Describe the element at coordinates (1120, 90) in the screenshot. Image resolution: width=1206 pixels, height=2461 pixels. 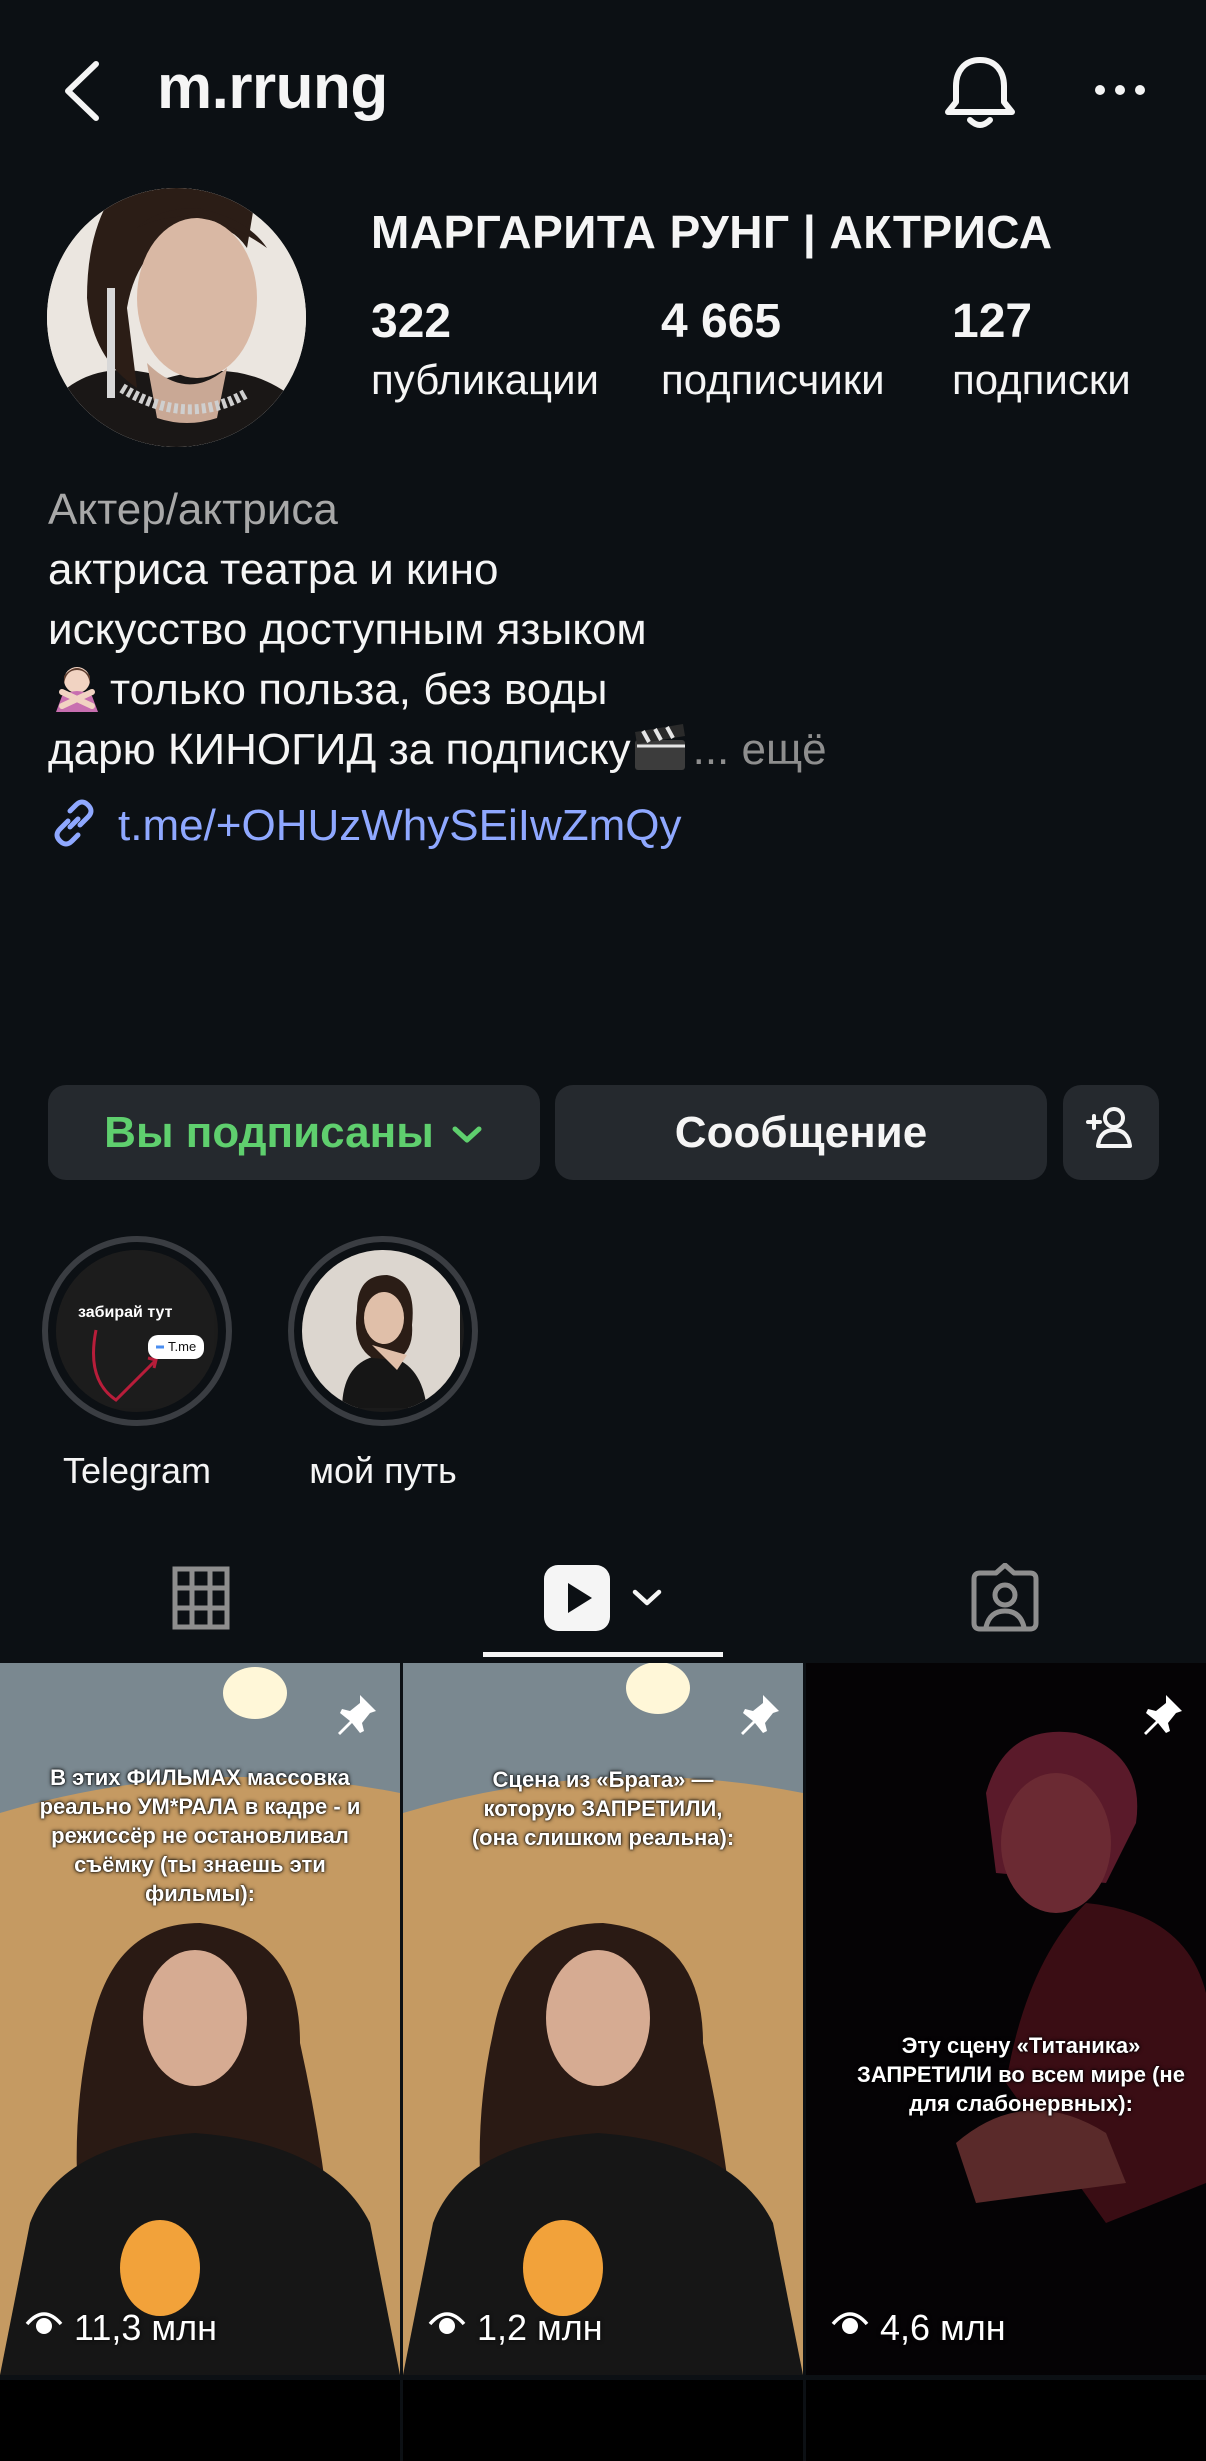
I see `more-options-icon` at that location.